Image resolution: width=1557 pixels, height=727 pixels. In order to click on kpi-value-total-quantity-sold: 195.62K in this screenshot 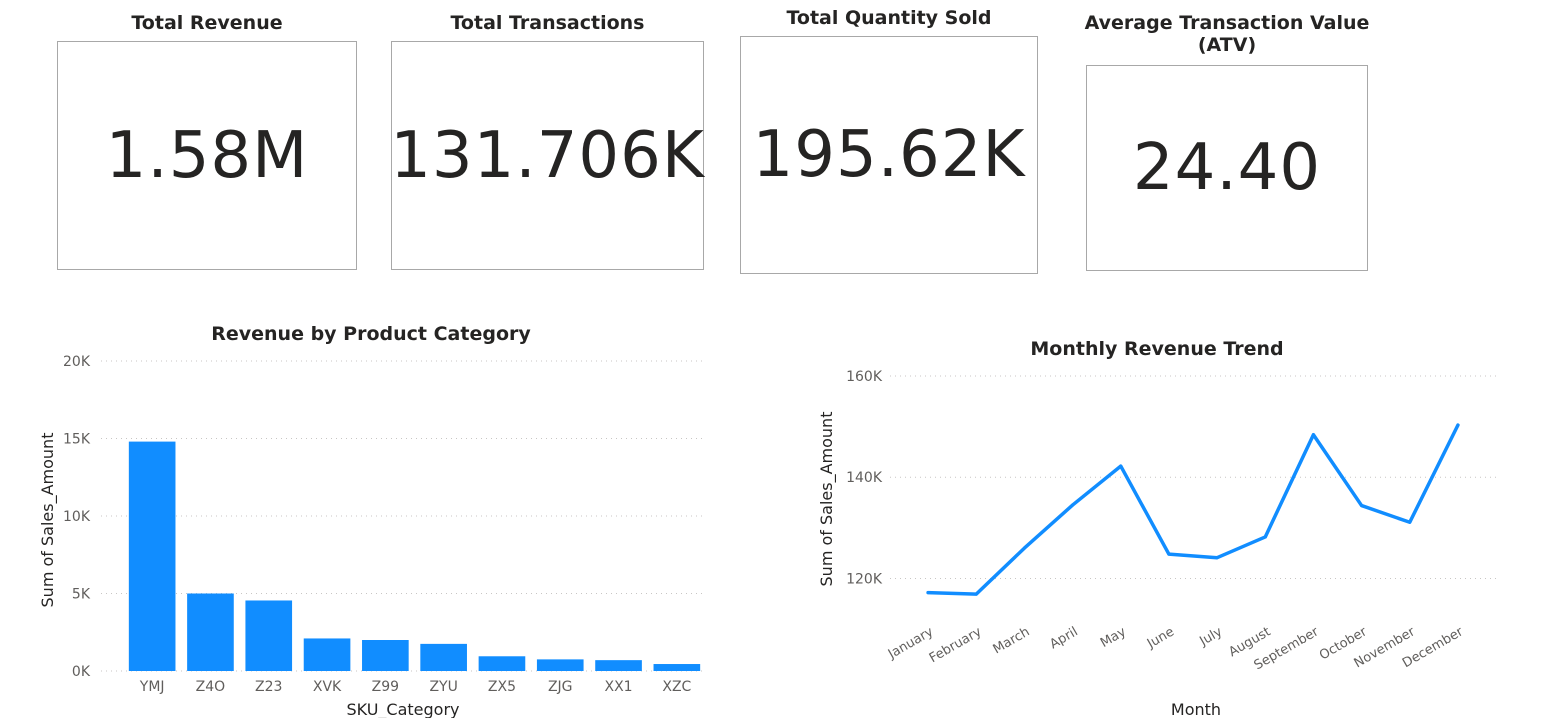, I will do `click(889, 155)`.